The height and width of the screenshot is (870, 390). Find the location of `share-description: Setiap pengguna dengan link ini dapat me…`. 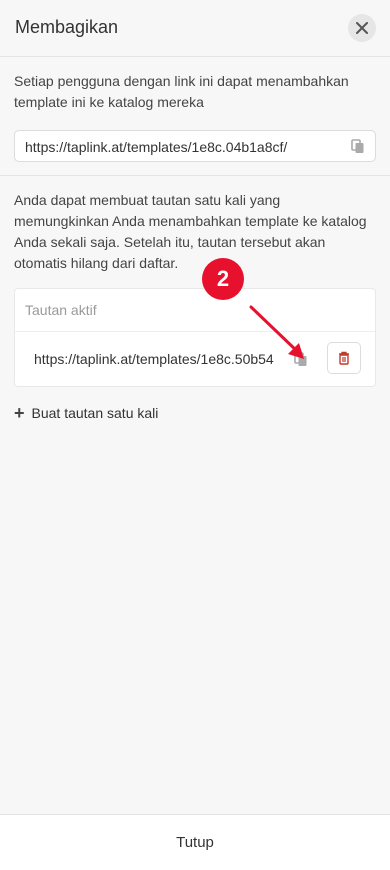

share-description: Setiap pengguna dengan link ini dapat me… is located at coordinates (181, 91).